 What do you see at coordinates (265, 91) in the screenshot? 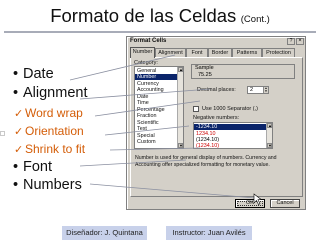
I see `spin-down-icon: ▼` at bounding box center [265, 91].